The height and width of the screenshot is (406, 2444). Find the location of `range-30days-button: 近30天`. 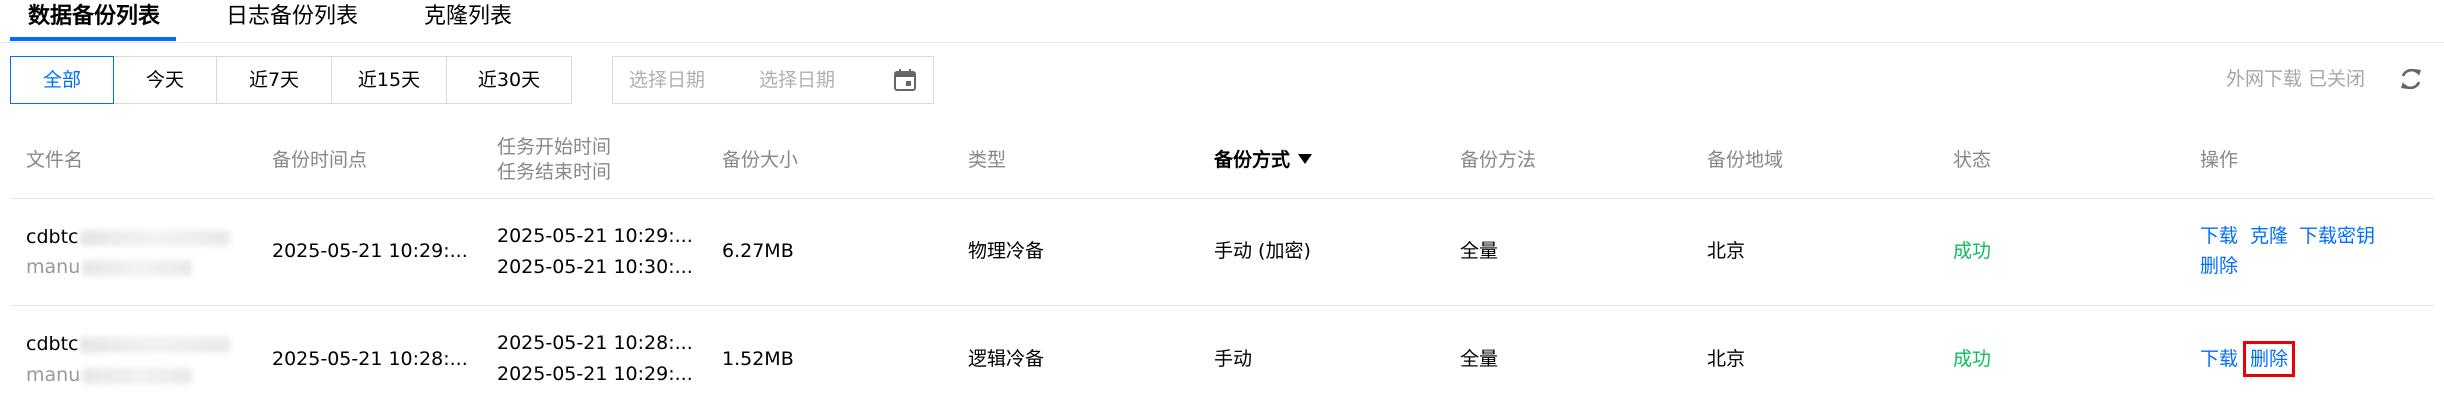

range-30days-button: 近30天 is located at coordinates (509, 80).